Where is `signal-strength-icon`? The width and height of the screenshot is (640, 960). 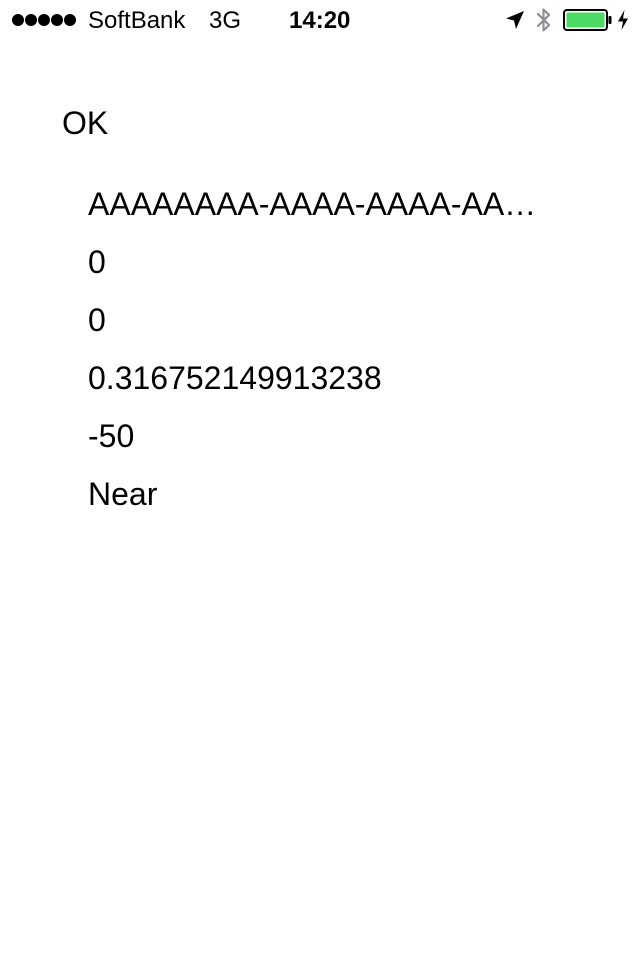 signal-strength-icon is located at coordinates (44, 21).